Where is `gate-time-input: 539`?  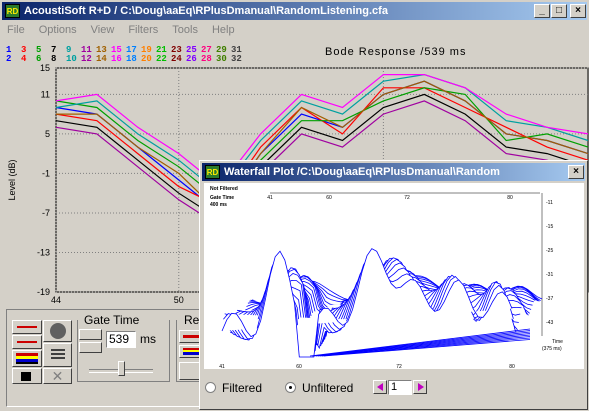
gate-time-input: 539 is located at coordinates (121, 339).